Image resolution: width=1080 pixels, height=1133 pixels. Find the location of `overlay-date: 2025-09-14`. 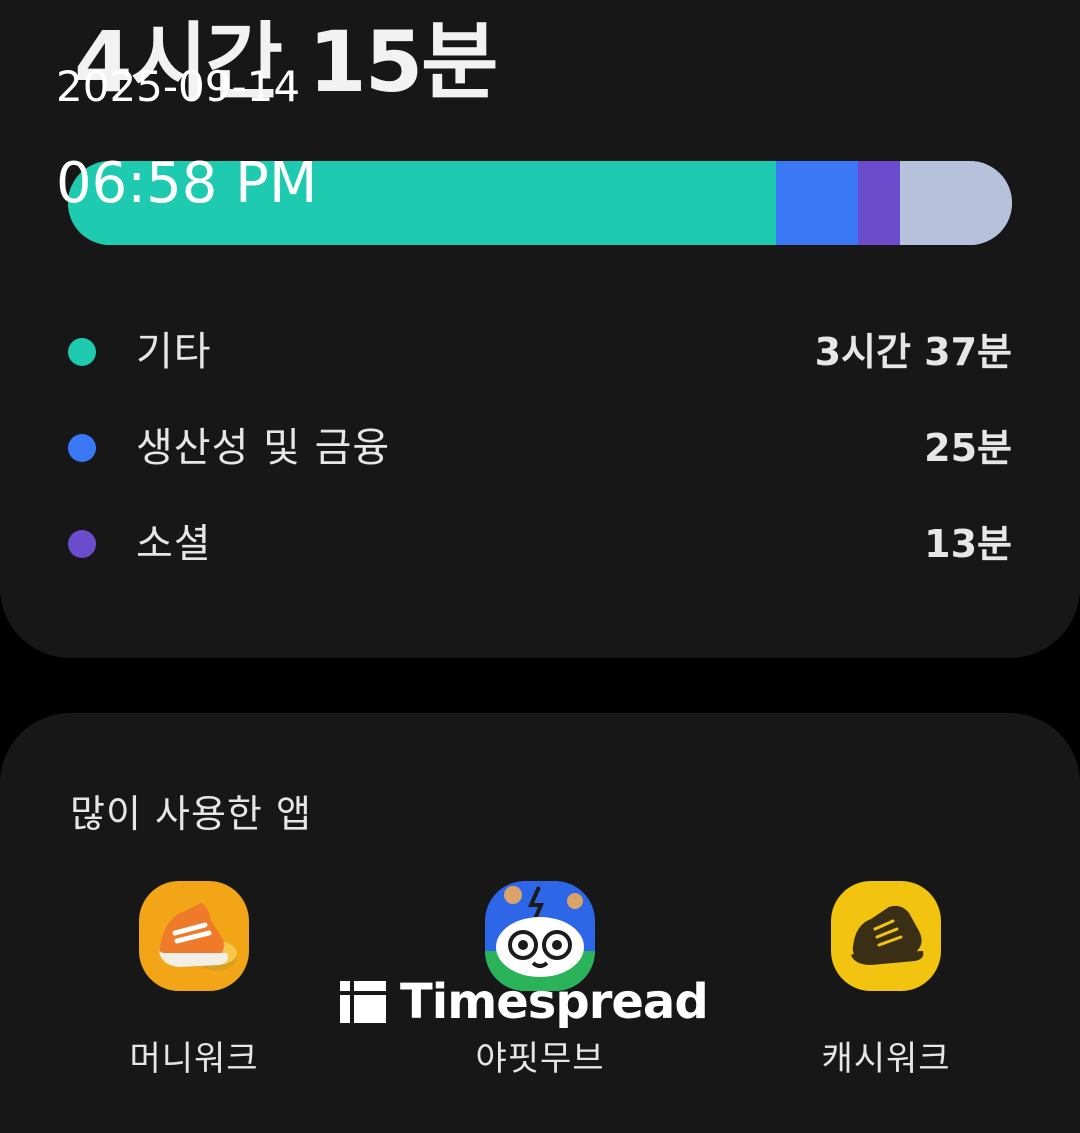

overlay-date: 2025-09-14 is located at coordinates (178, 86).